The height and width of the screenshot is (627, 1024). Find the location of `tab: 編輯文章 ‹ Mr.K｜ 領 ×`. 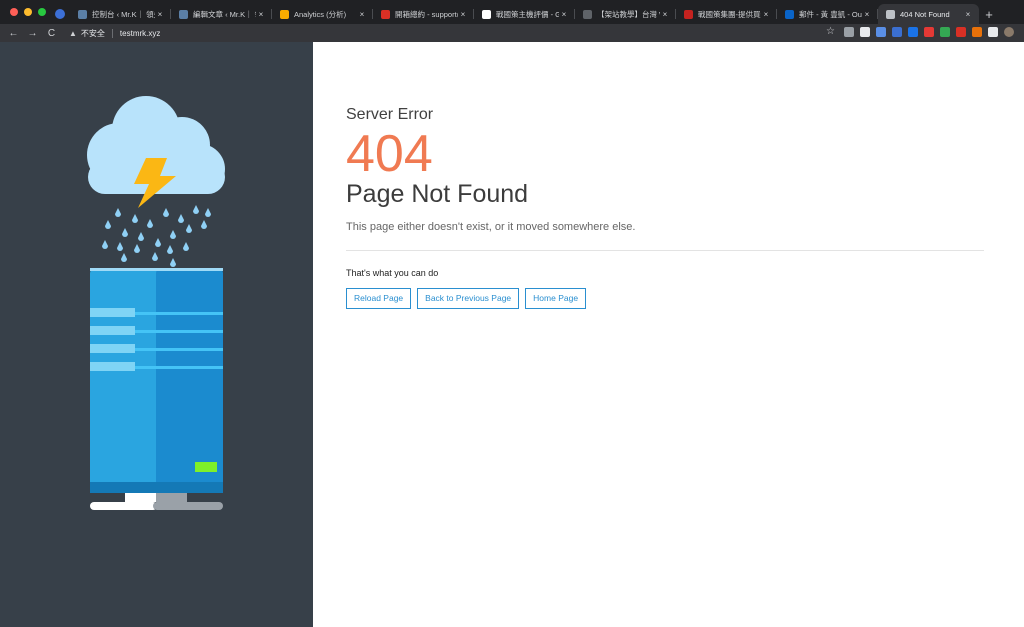

tab: 編輯文章 ‹ Mr.K｜ 領 × is located at coordinates (221, 14).